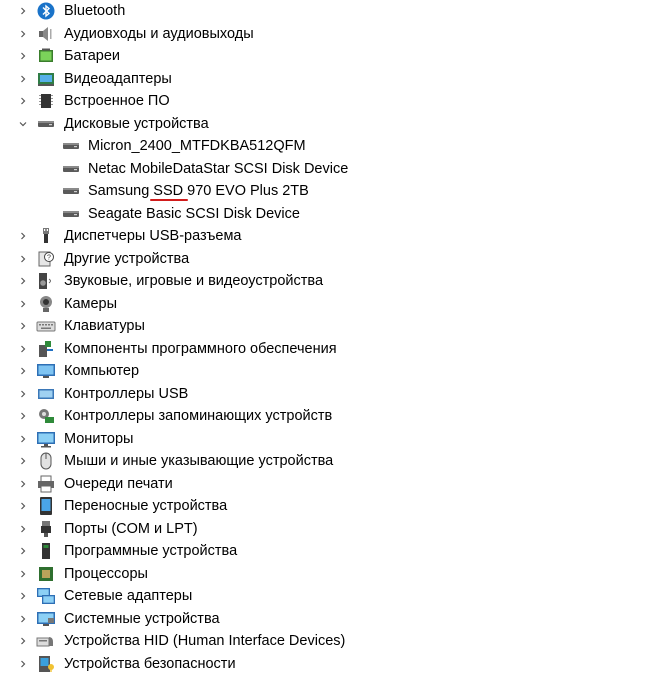 This screenshot has width=665, height=699. Describe the element at coordinates (200, 348) in the screenshot. I see `tree-node-label: Компоненты программного обеспечения` at that location.